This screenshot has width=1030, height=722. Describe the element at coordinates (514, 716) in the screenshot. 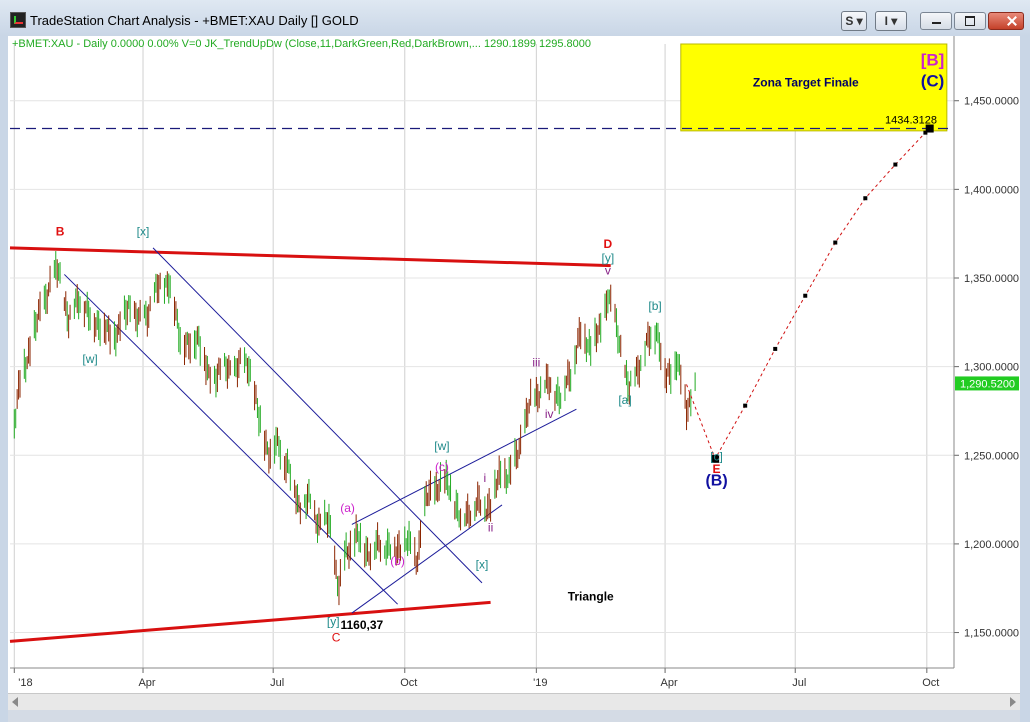

I see `status-strip` at that location.